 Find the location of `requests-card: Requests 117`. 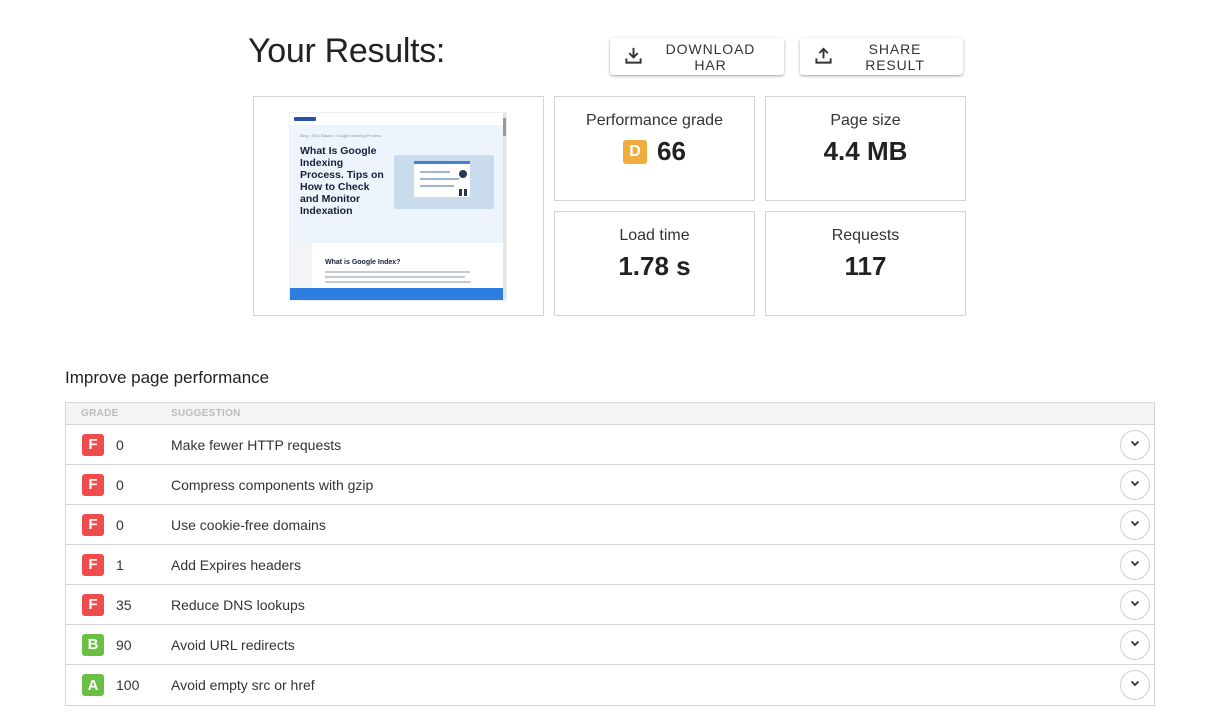

requests-card: Requests 117 is located at coordinates (865, 263).